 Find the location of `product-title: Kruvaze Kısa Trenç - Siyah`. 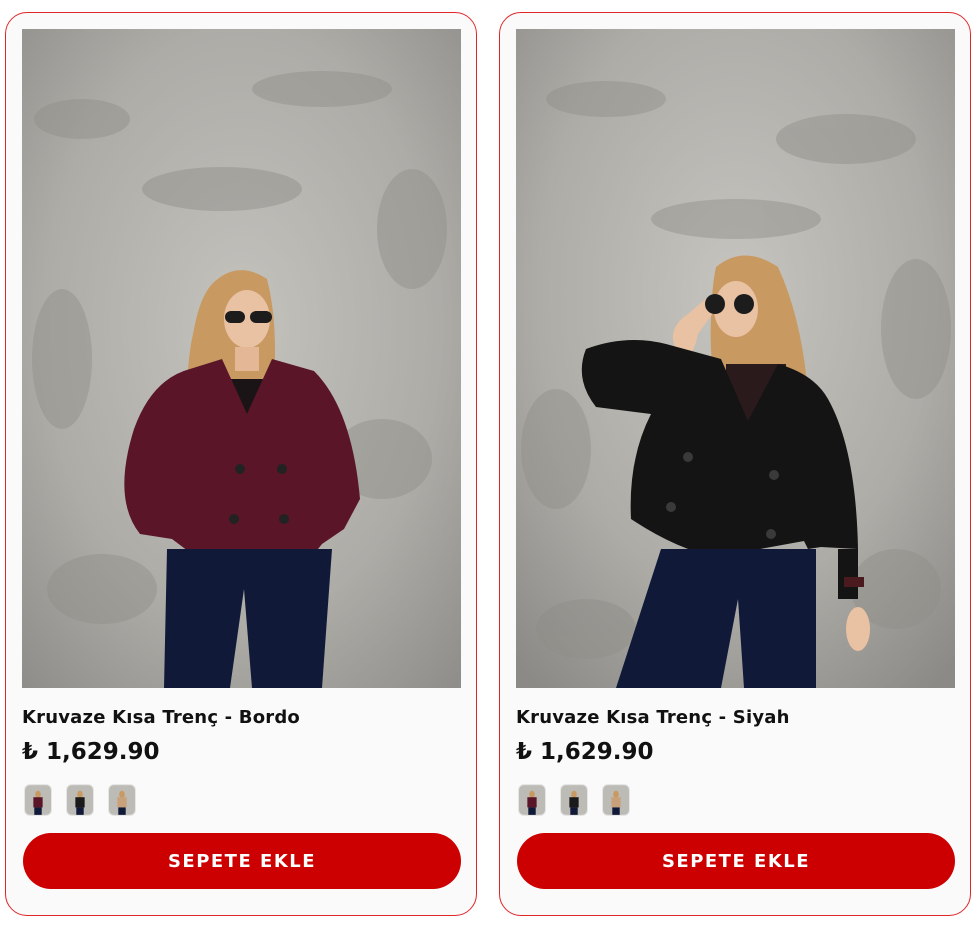

product-title: Kruvaze Kısa Trenç - Siyah is located at coordinates (653, 717).